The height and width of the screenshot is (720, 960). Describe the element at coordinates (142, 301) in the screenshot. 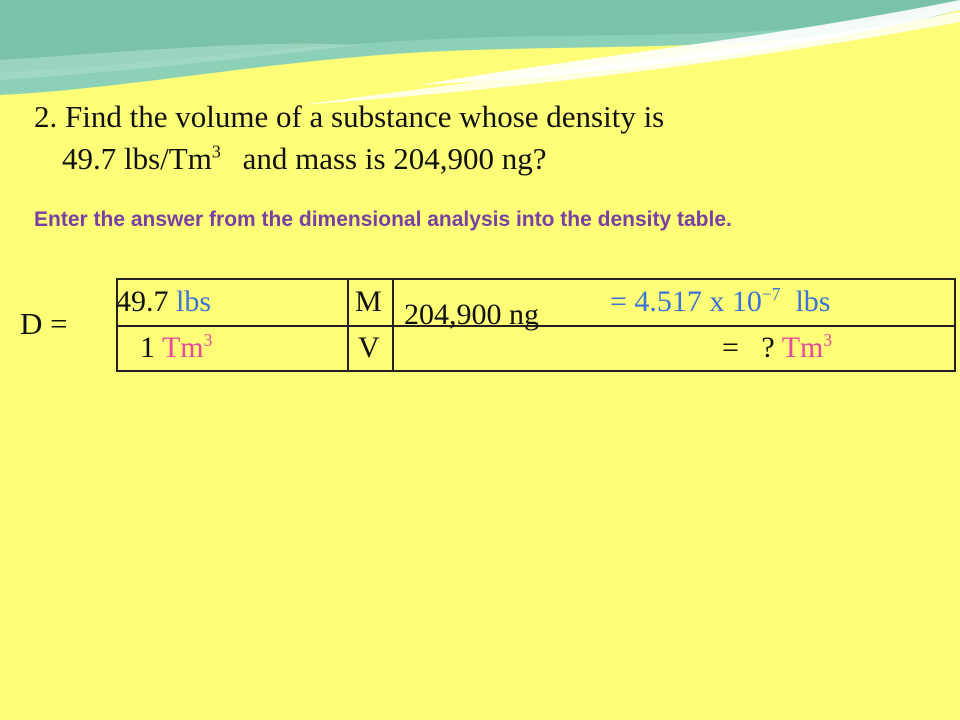

I see `density-numerator-value: 49.7` at that location.